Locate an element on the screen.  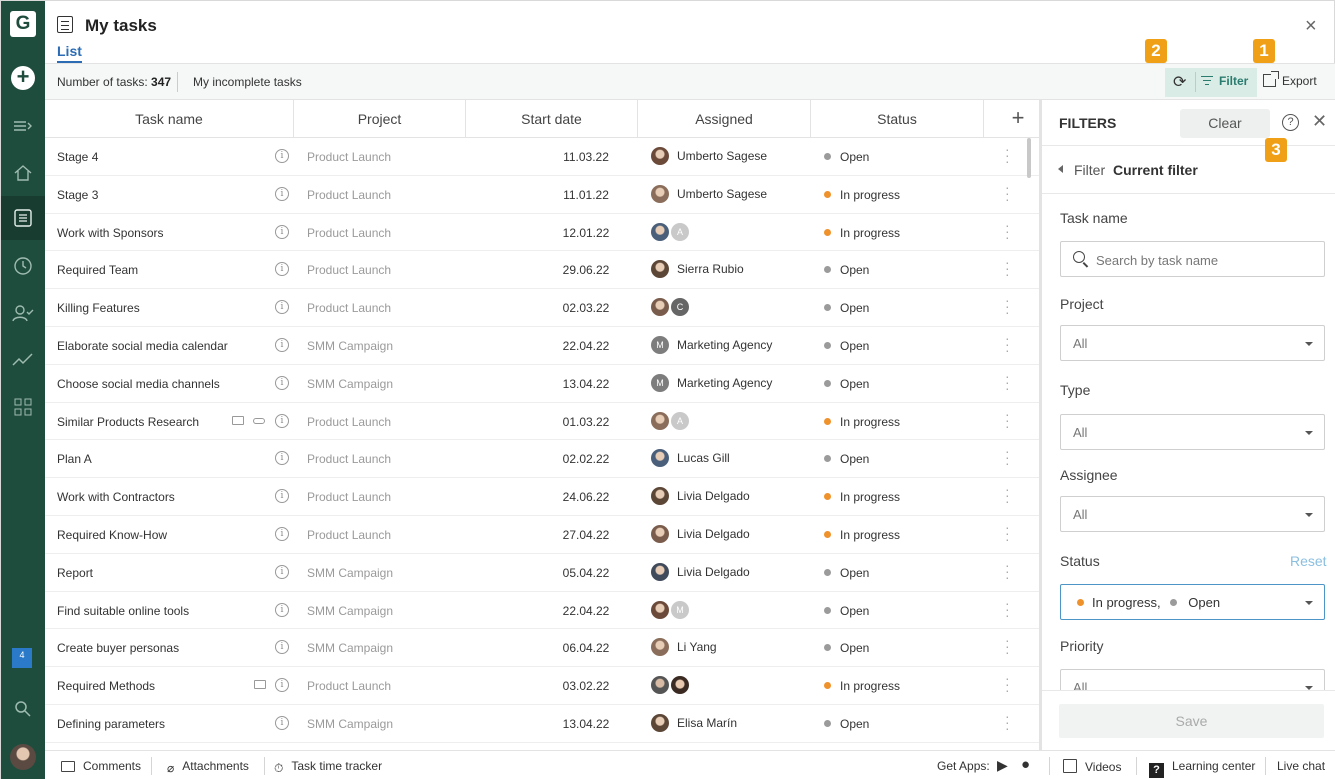
column-header-assigned: Assigned is located at coordinates (724, 119).